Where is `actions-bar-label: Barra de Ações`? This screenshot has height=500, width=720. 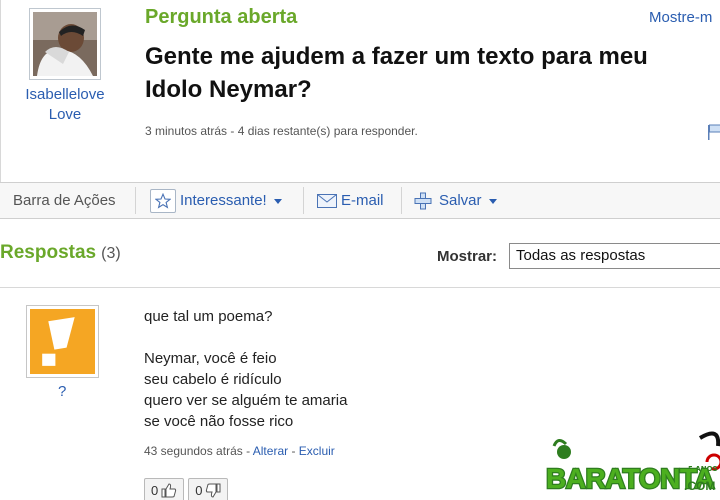 actions-bar-label: Barra de Ações is located at coordinates (64, 200).